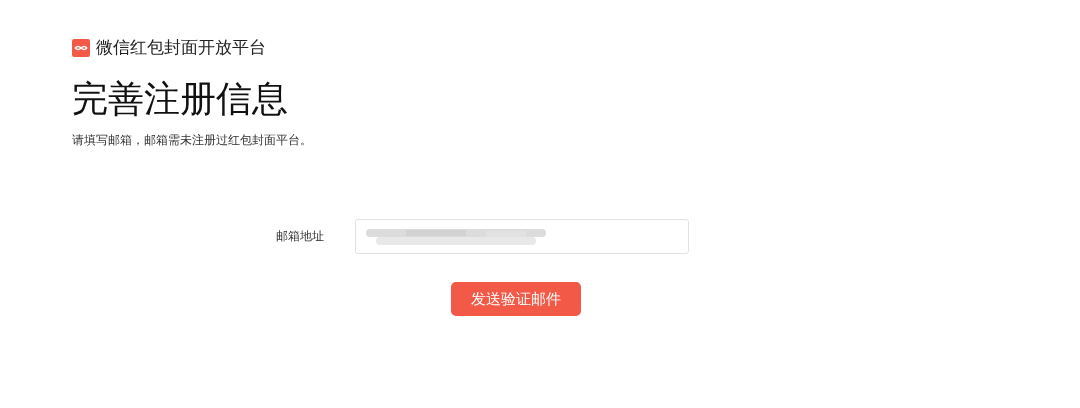  What do you see at coordinates (516, 299) in the screenshot?
I see `send-verification-button: 发送验证邮件` at bounding box center [516, 299].